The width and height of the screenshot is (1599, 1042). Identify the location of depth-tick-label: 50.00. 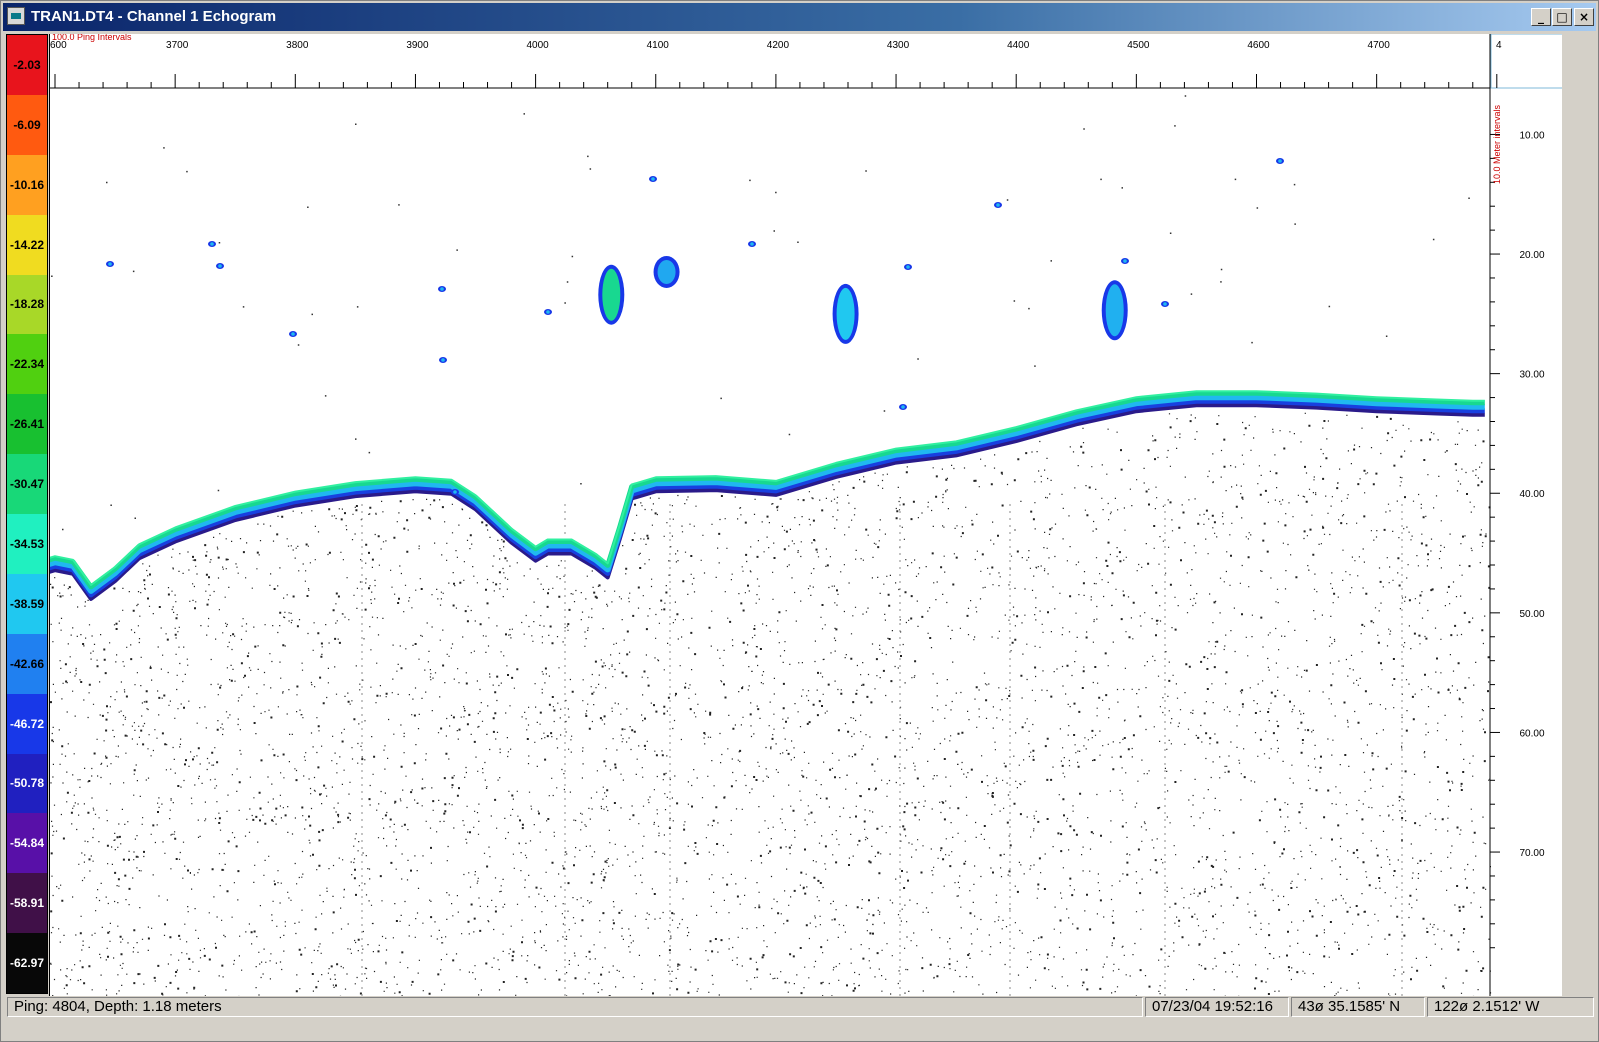
(1531, 614).